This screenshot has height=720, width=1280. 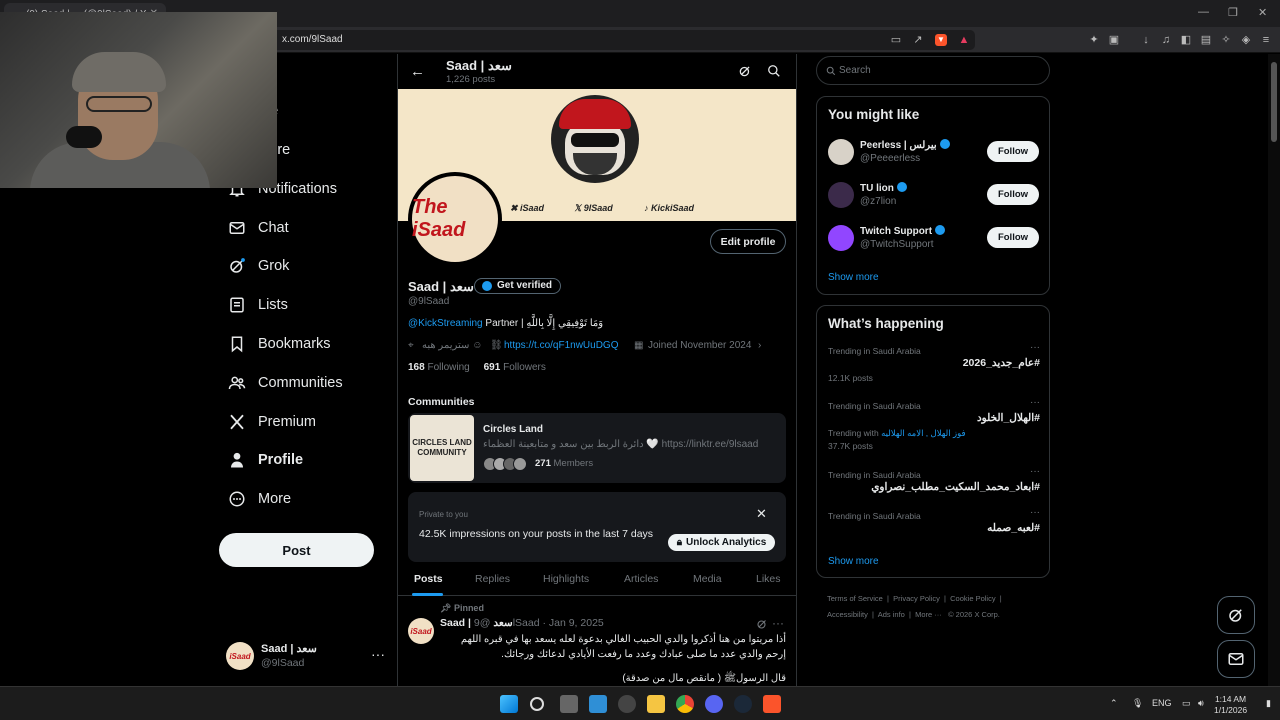 What do you see at coordinates (768, 579) in the screenshot?
I see `tab-likes: Likes` at bounding box center [768, 579].